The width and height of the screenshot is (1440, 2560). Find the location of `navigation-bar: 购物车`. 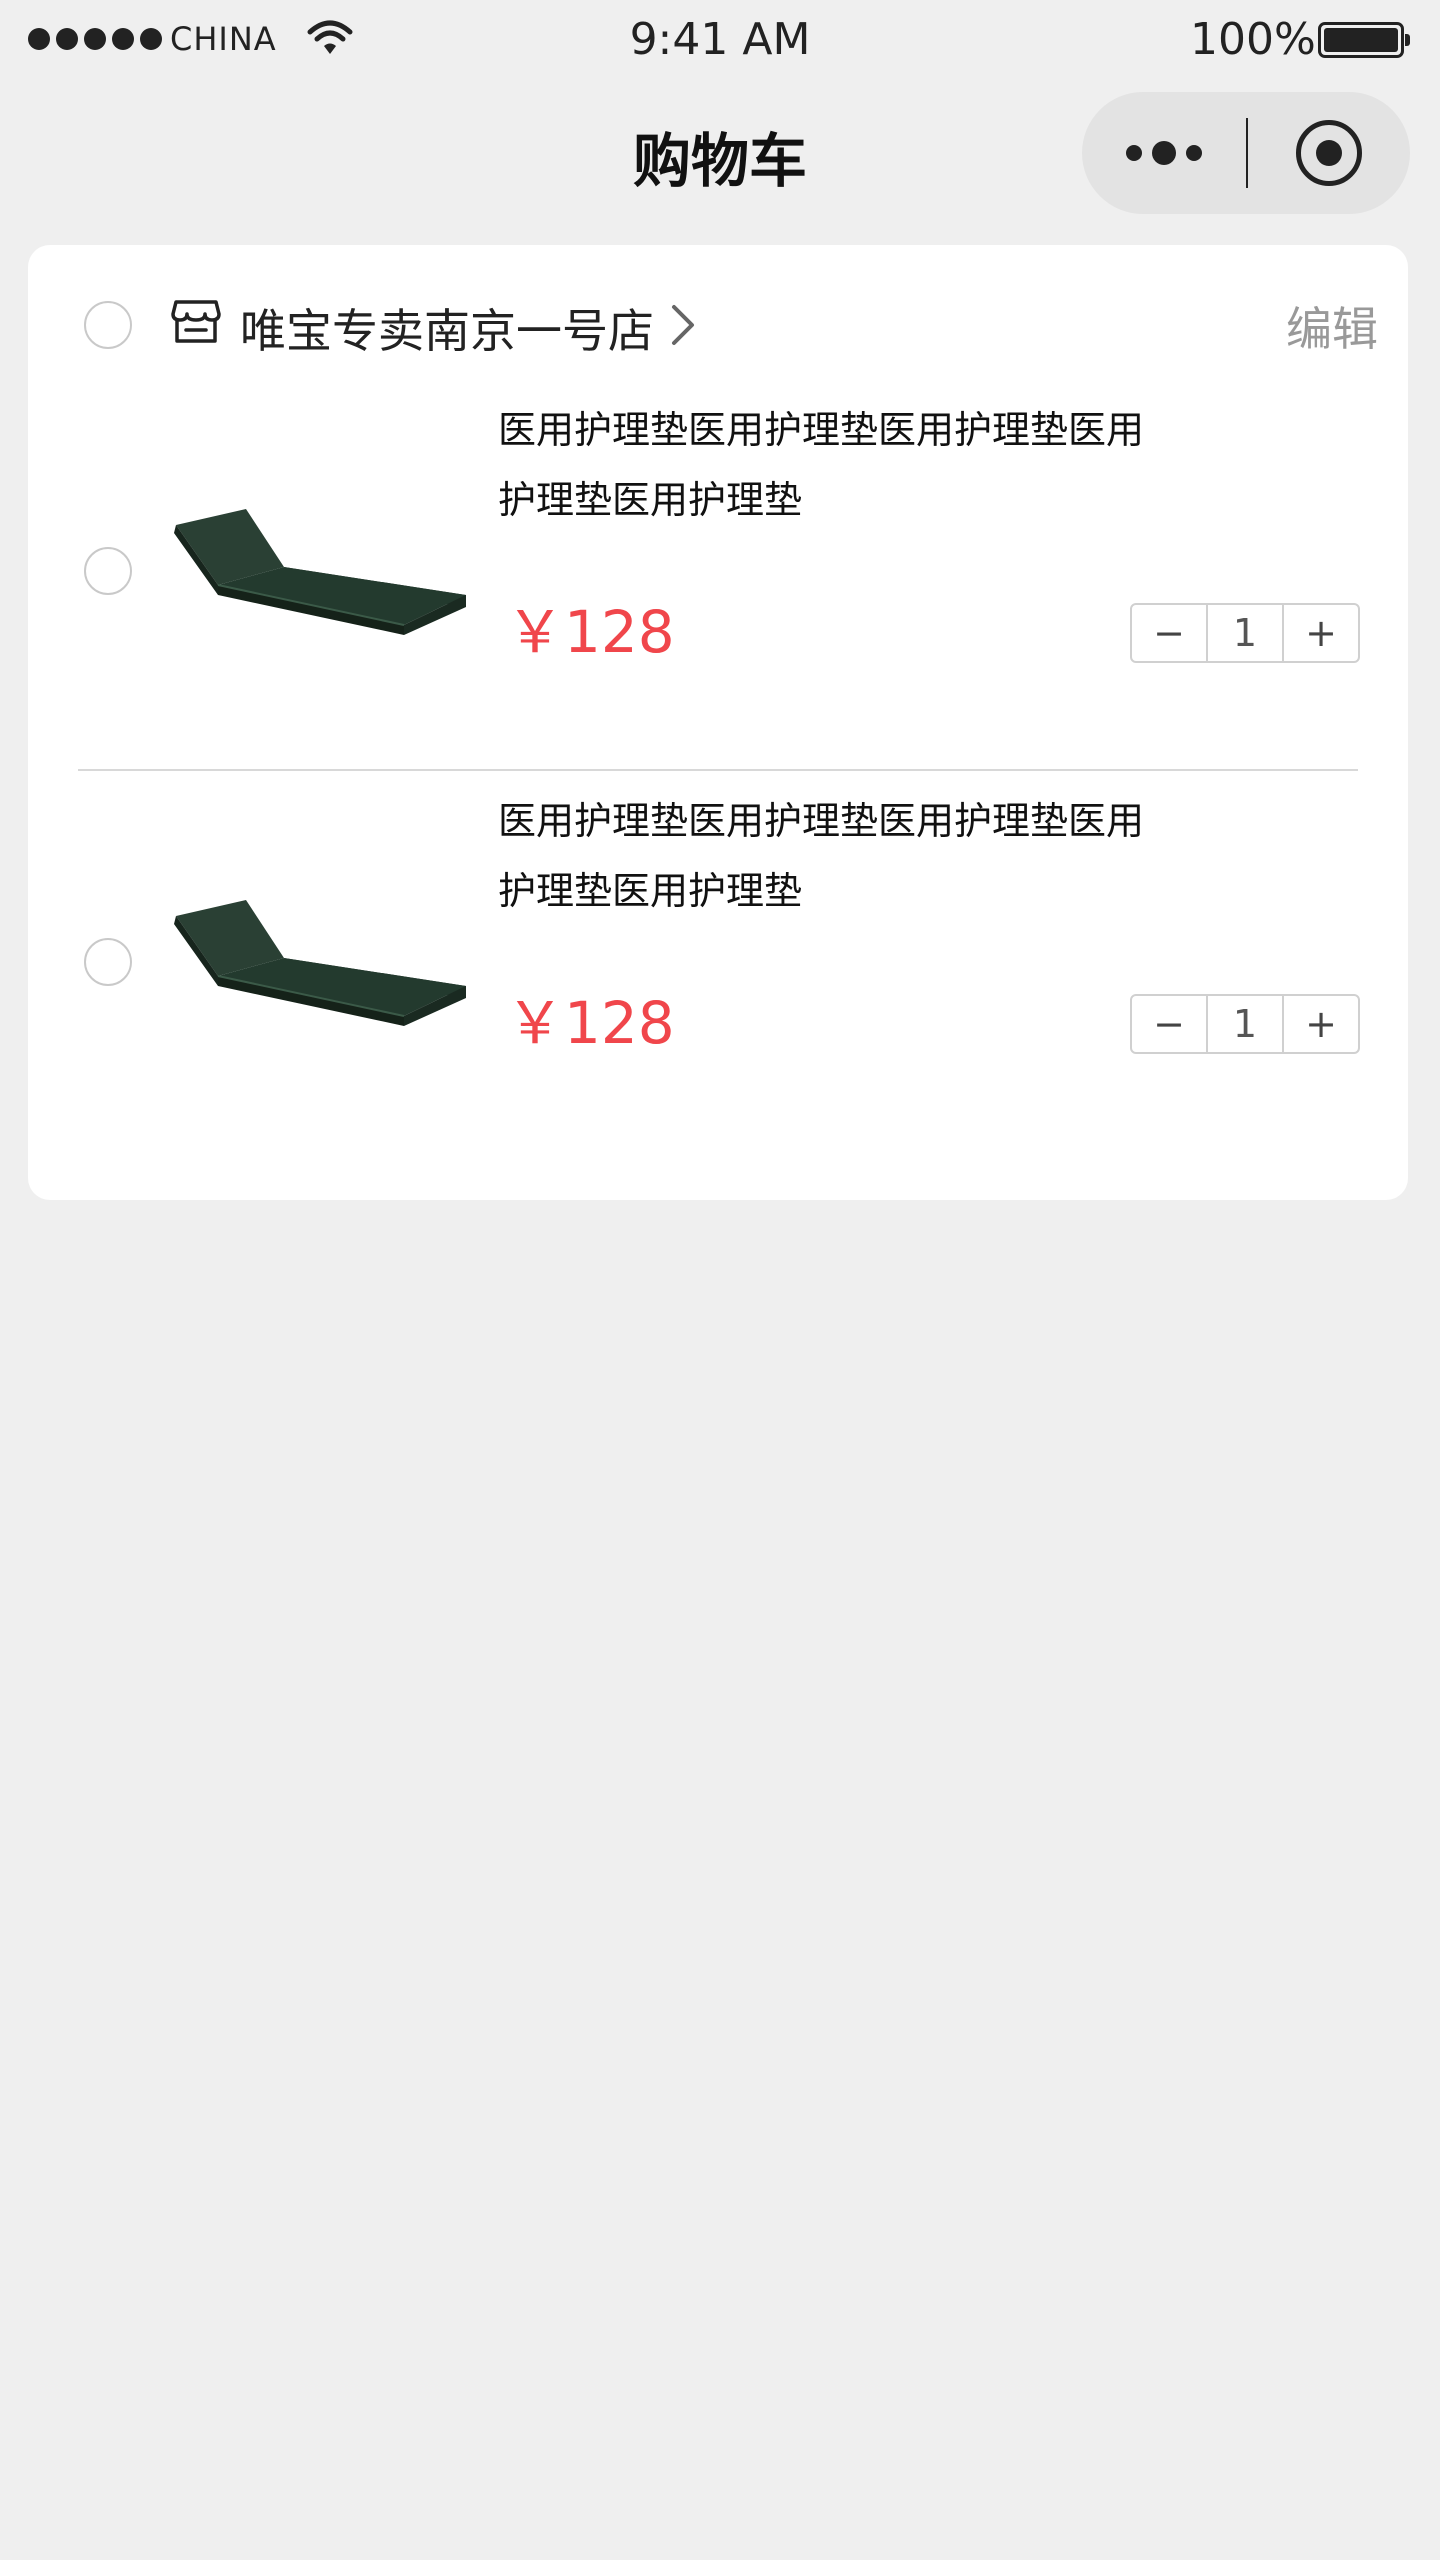

navigation-bar: 购物车 is located at coordinates (720, 155).